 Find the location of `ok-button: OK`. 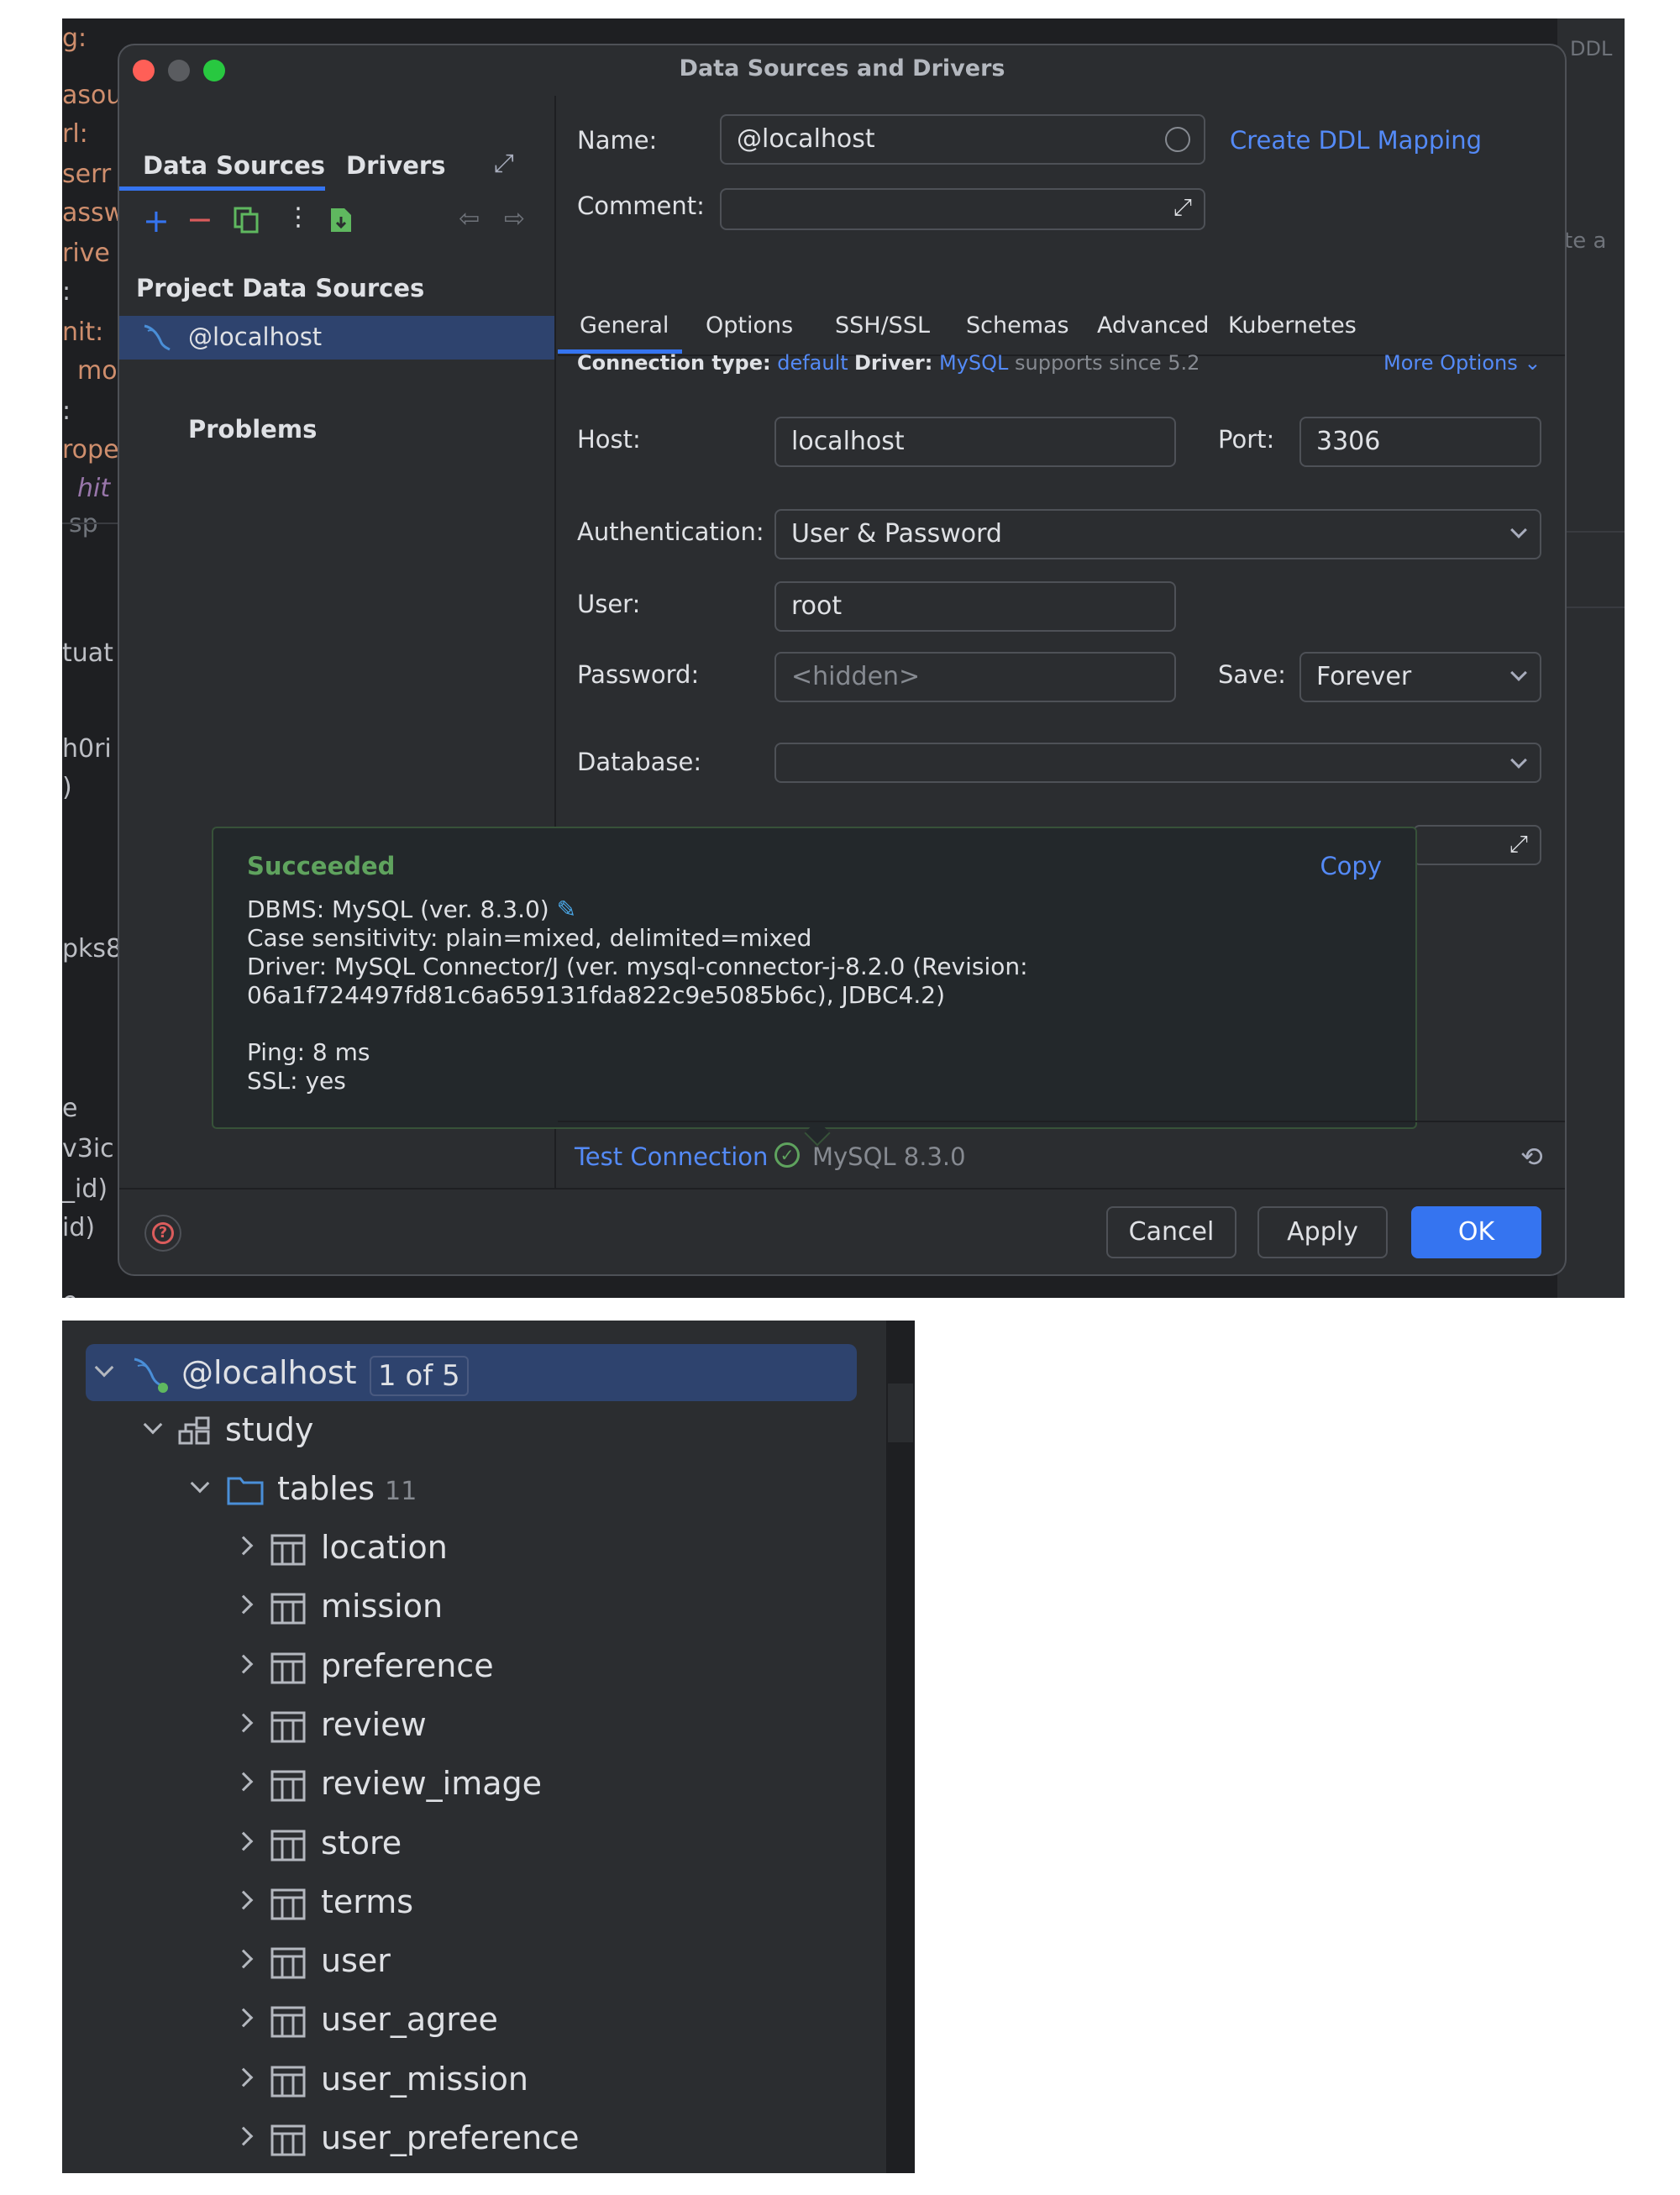

ok-button: OK is located at coordinates (1476, 1232).